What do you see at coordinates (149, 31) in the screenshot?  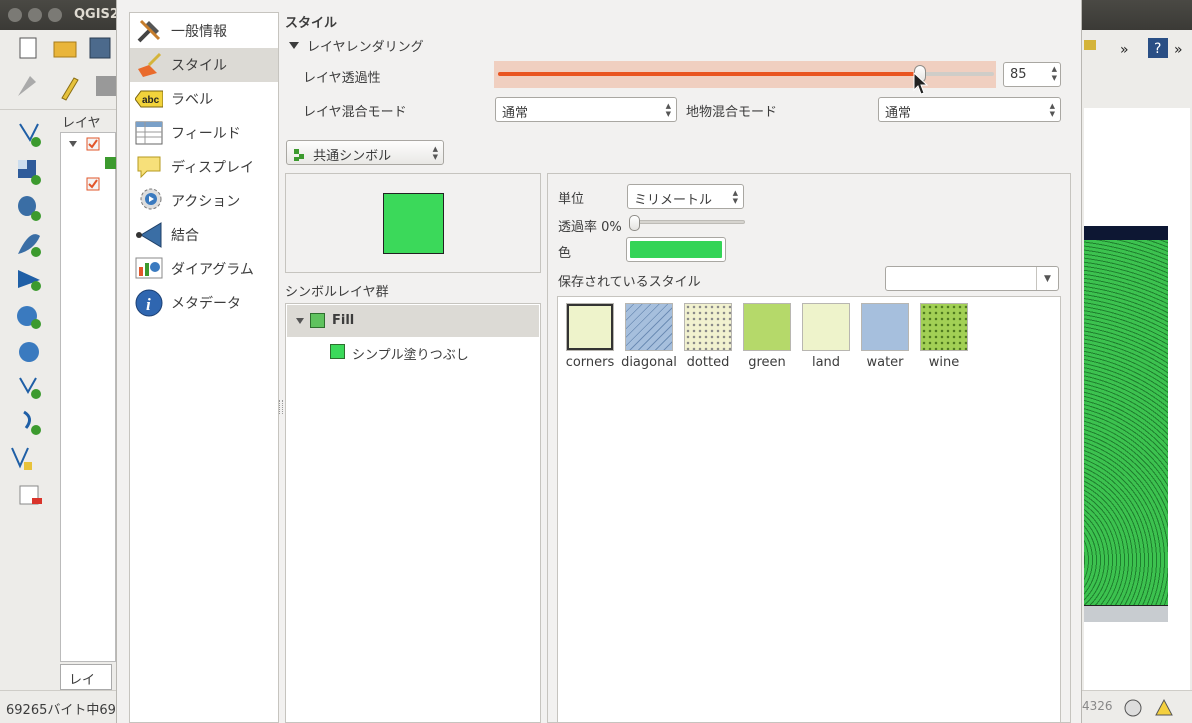 I see `tools-icon` at bounding box center [149, 31].